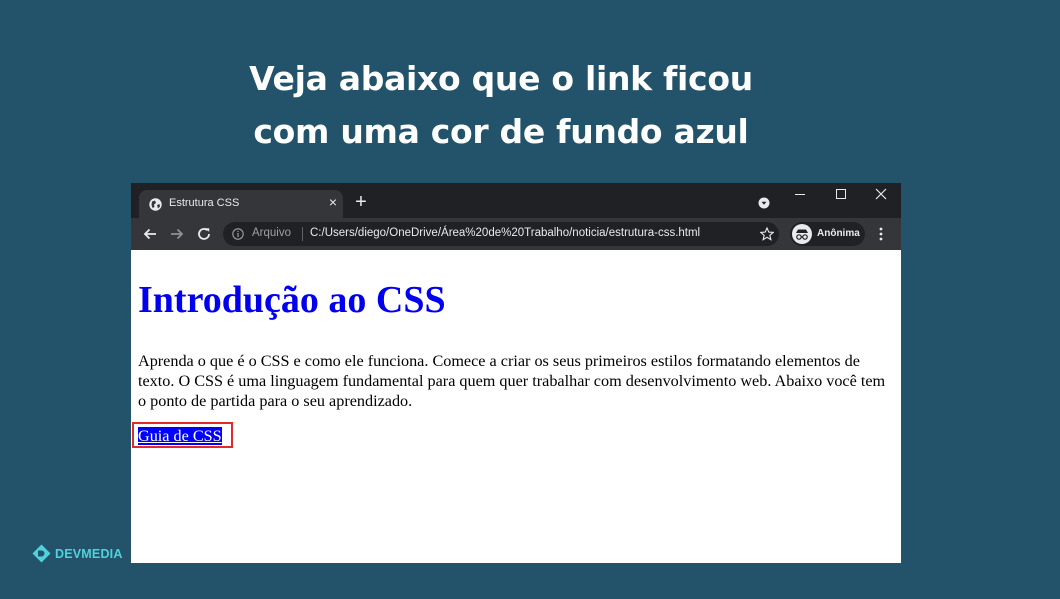 Image resolution: width=1060 pixels, height=599 pixels. What do you see at coordinates (767, 234) in the screenshot?
I see `bookmark-star-icon` at bounding box center [767, 234].